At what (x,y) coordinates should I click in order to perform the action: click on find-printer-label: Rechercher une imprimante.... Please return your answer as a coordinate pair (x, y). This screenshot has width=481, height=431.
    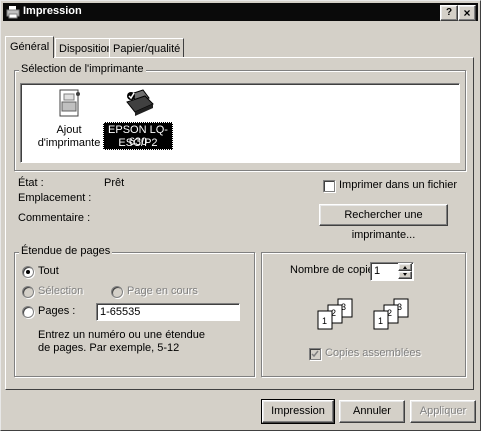
    Looking at the image, I should click on (383, 225).